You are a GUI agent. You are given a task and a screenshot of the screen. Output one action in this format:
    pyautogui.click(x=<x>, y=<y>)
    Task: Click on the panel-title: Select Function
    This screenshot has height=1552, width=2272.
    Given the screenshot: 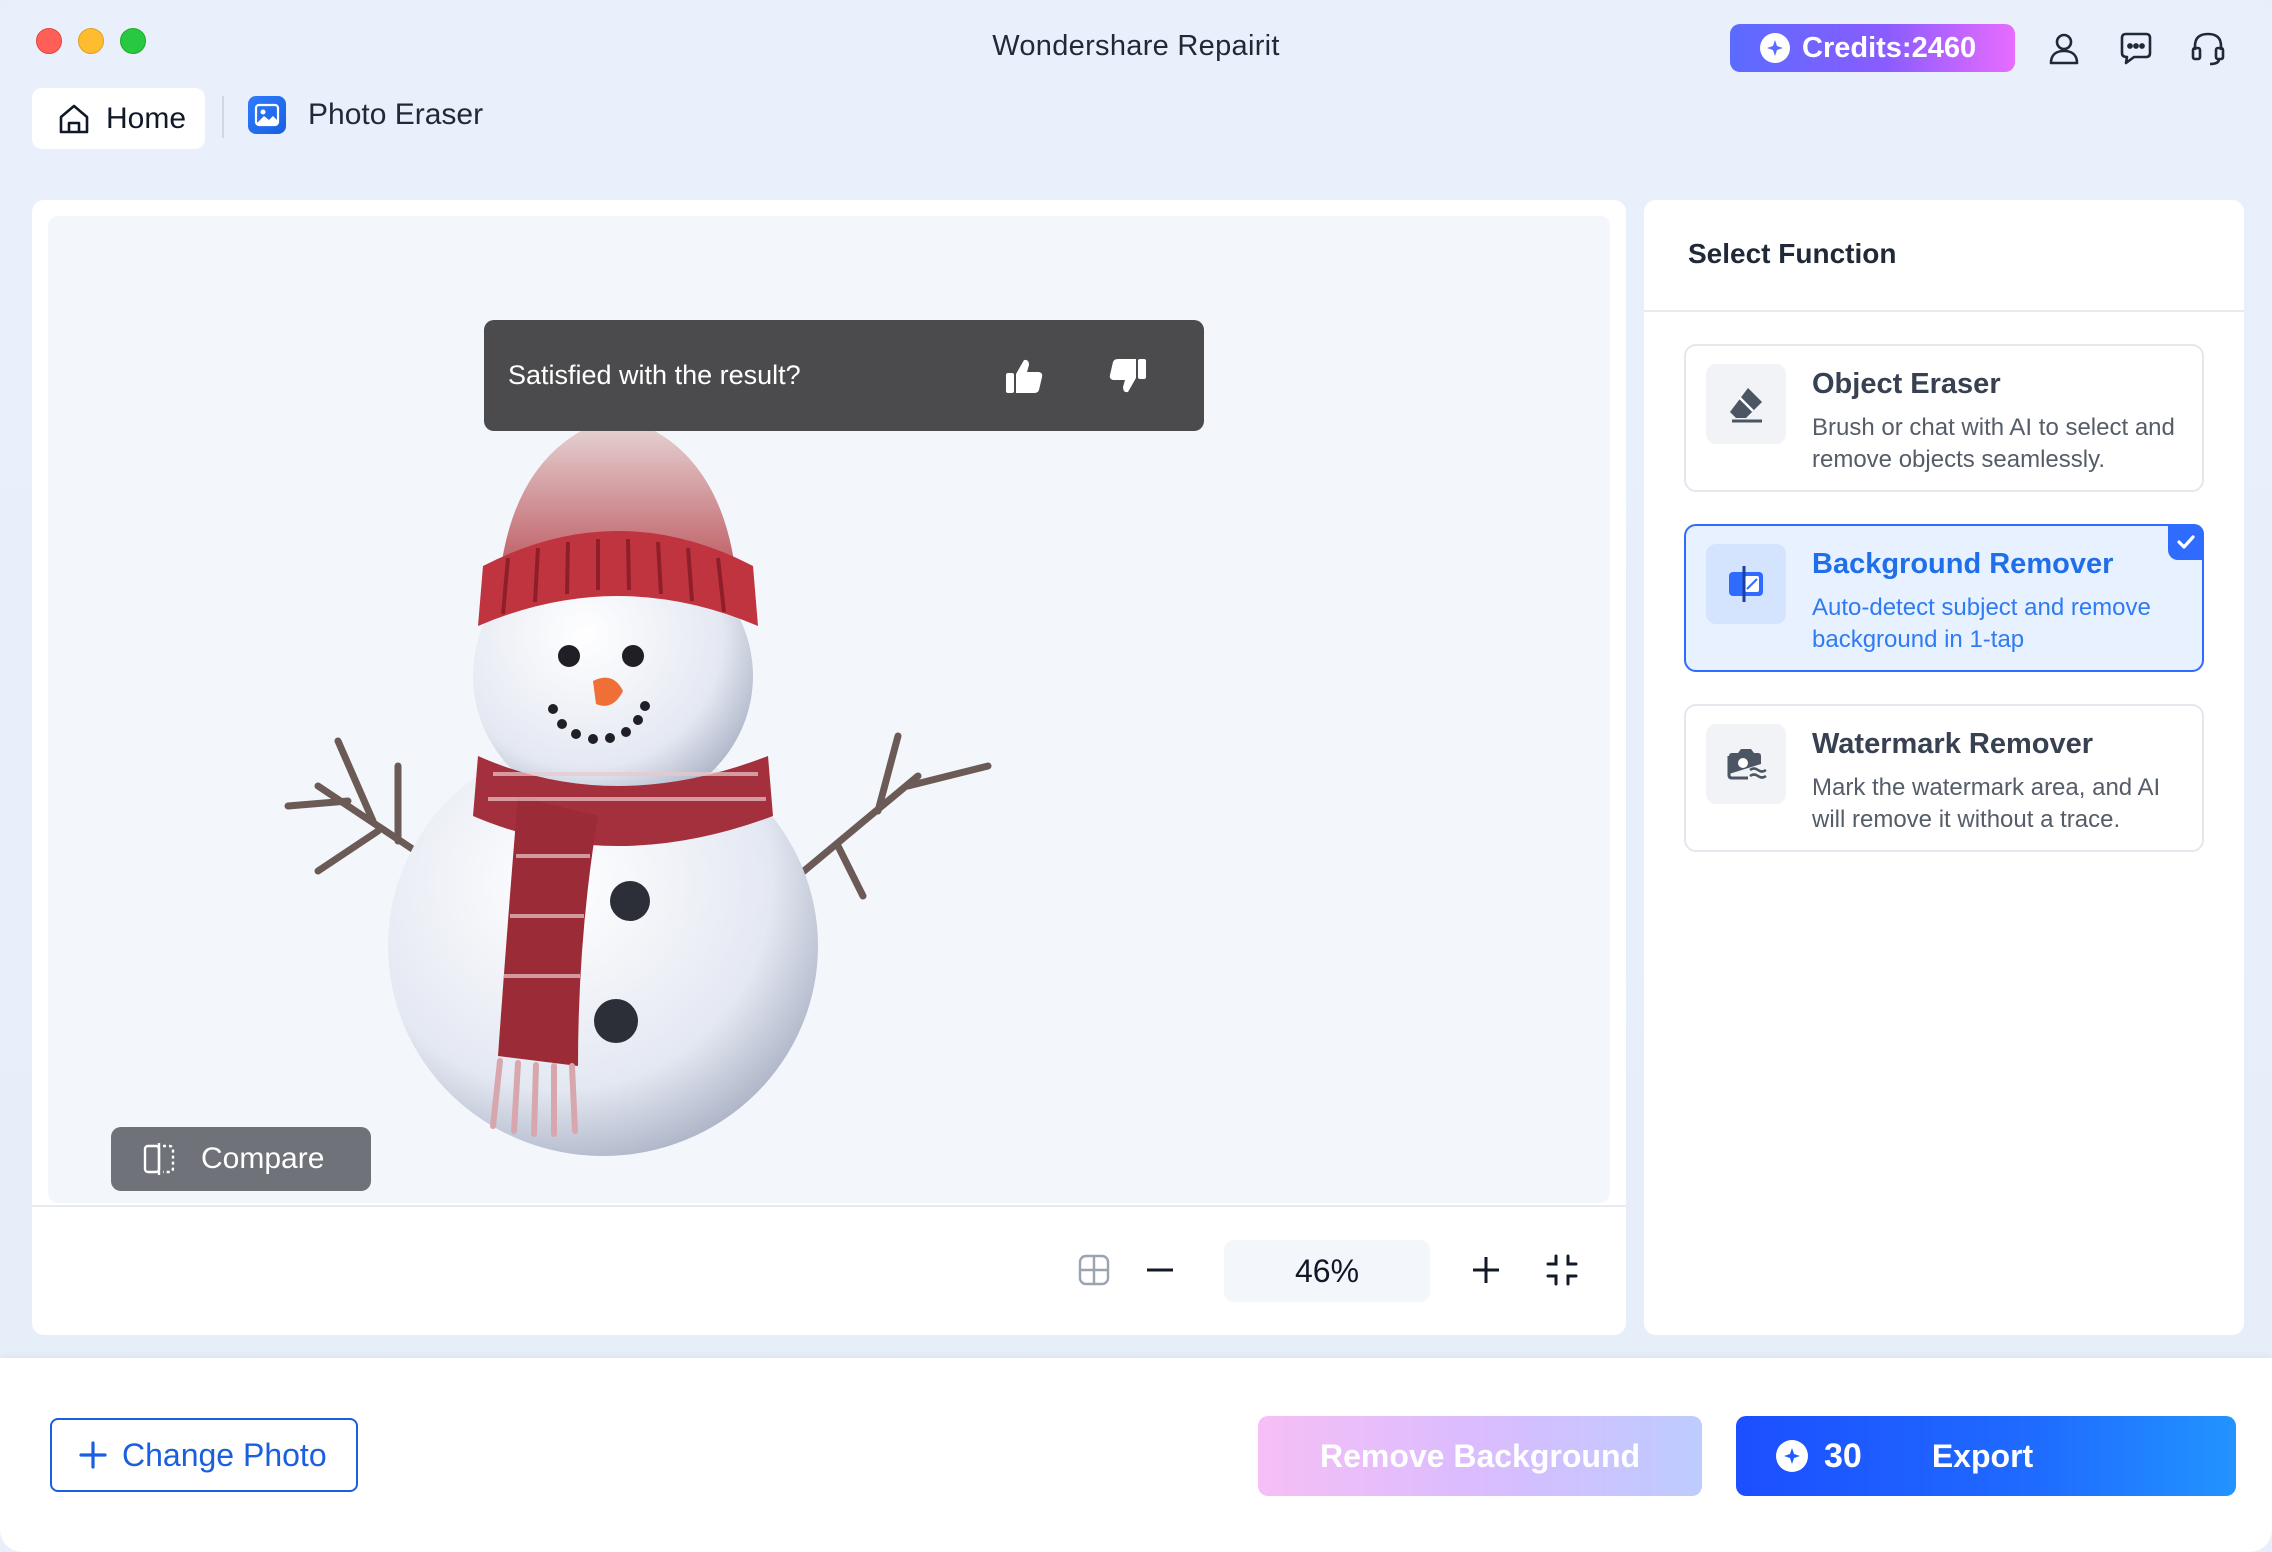 What is the action you would take?
    pyautogui.click(x=1792, y=253)
    